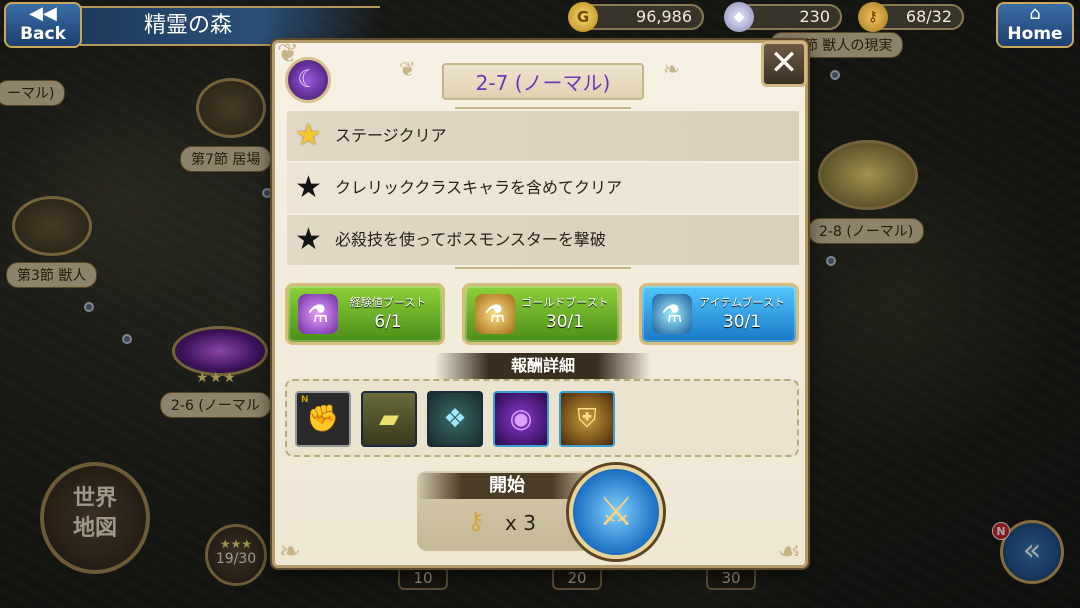 The width and height of the screenshot is (1080, 608). What do you see at coordinates (43, 13) in the screenshot?
I see `rewind-arrow-icon: ◀◀` at bounding box center [43, 13].